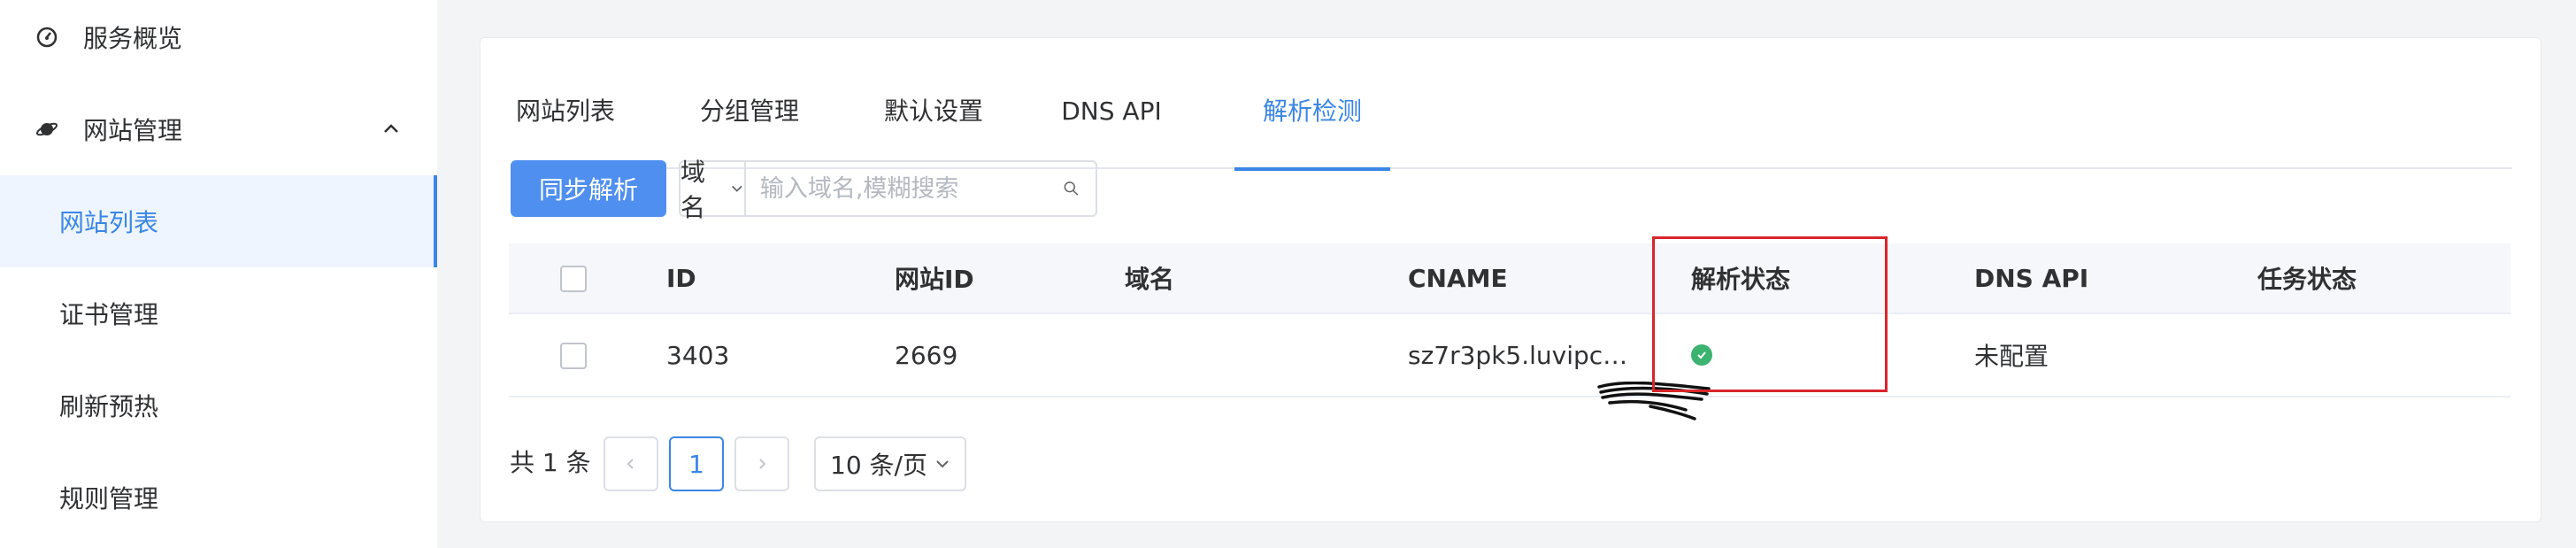 The height and width of the screenshot is (548, 2576). Describe the element at coordinates (218, 221) in the screenshot. I see `sidebar-item-site-list: 网站列表` at that location.